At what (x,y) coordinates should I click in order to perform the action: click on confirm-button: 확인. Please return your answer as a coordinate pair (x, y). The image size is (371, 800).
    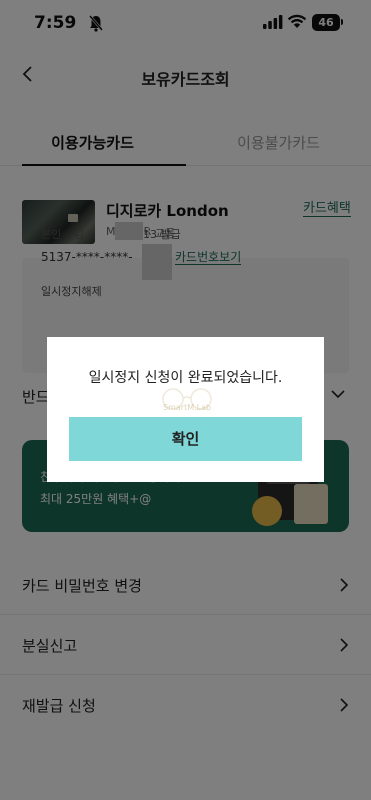
    Looking at the image, I should click on (185, 439).